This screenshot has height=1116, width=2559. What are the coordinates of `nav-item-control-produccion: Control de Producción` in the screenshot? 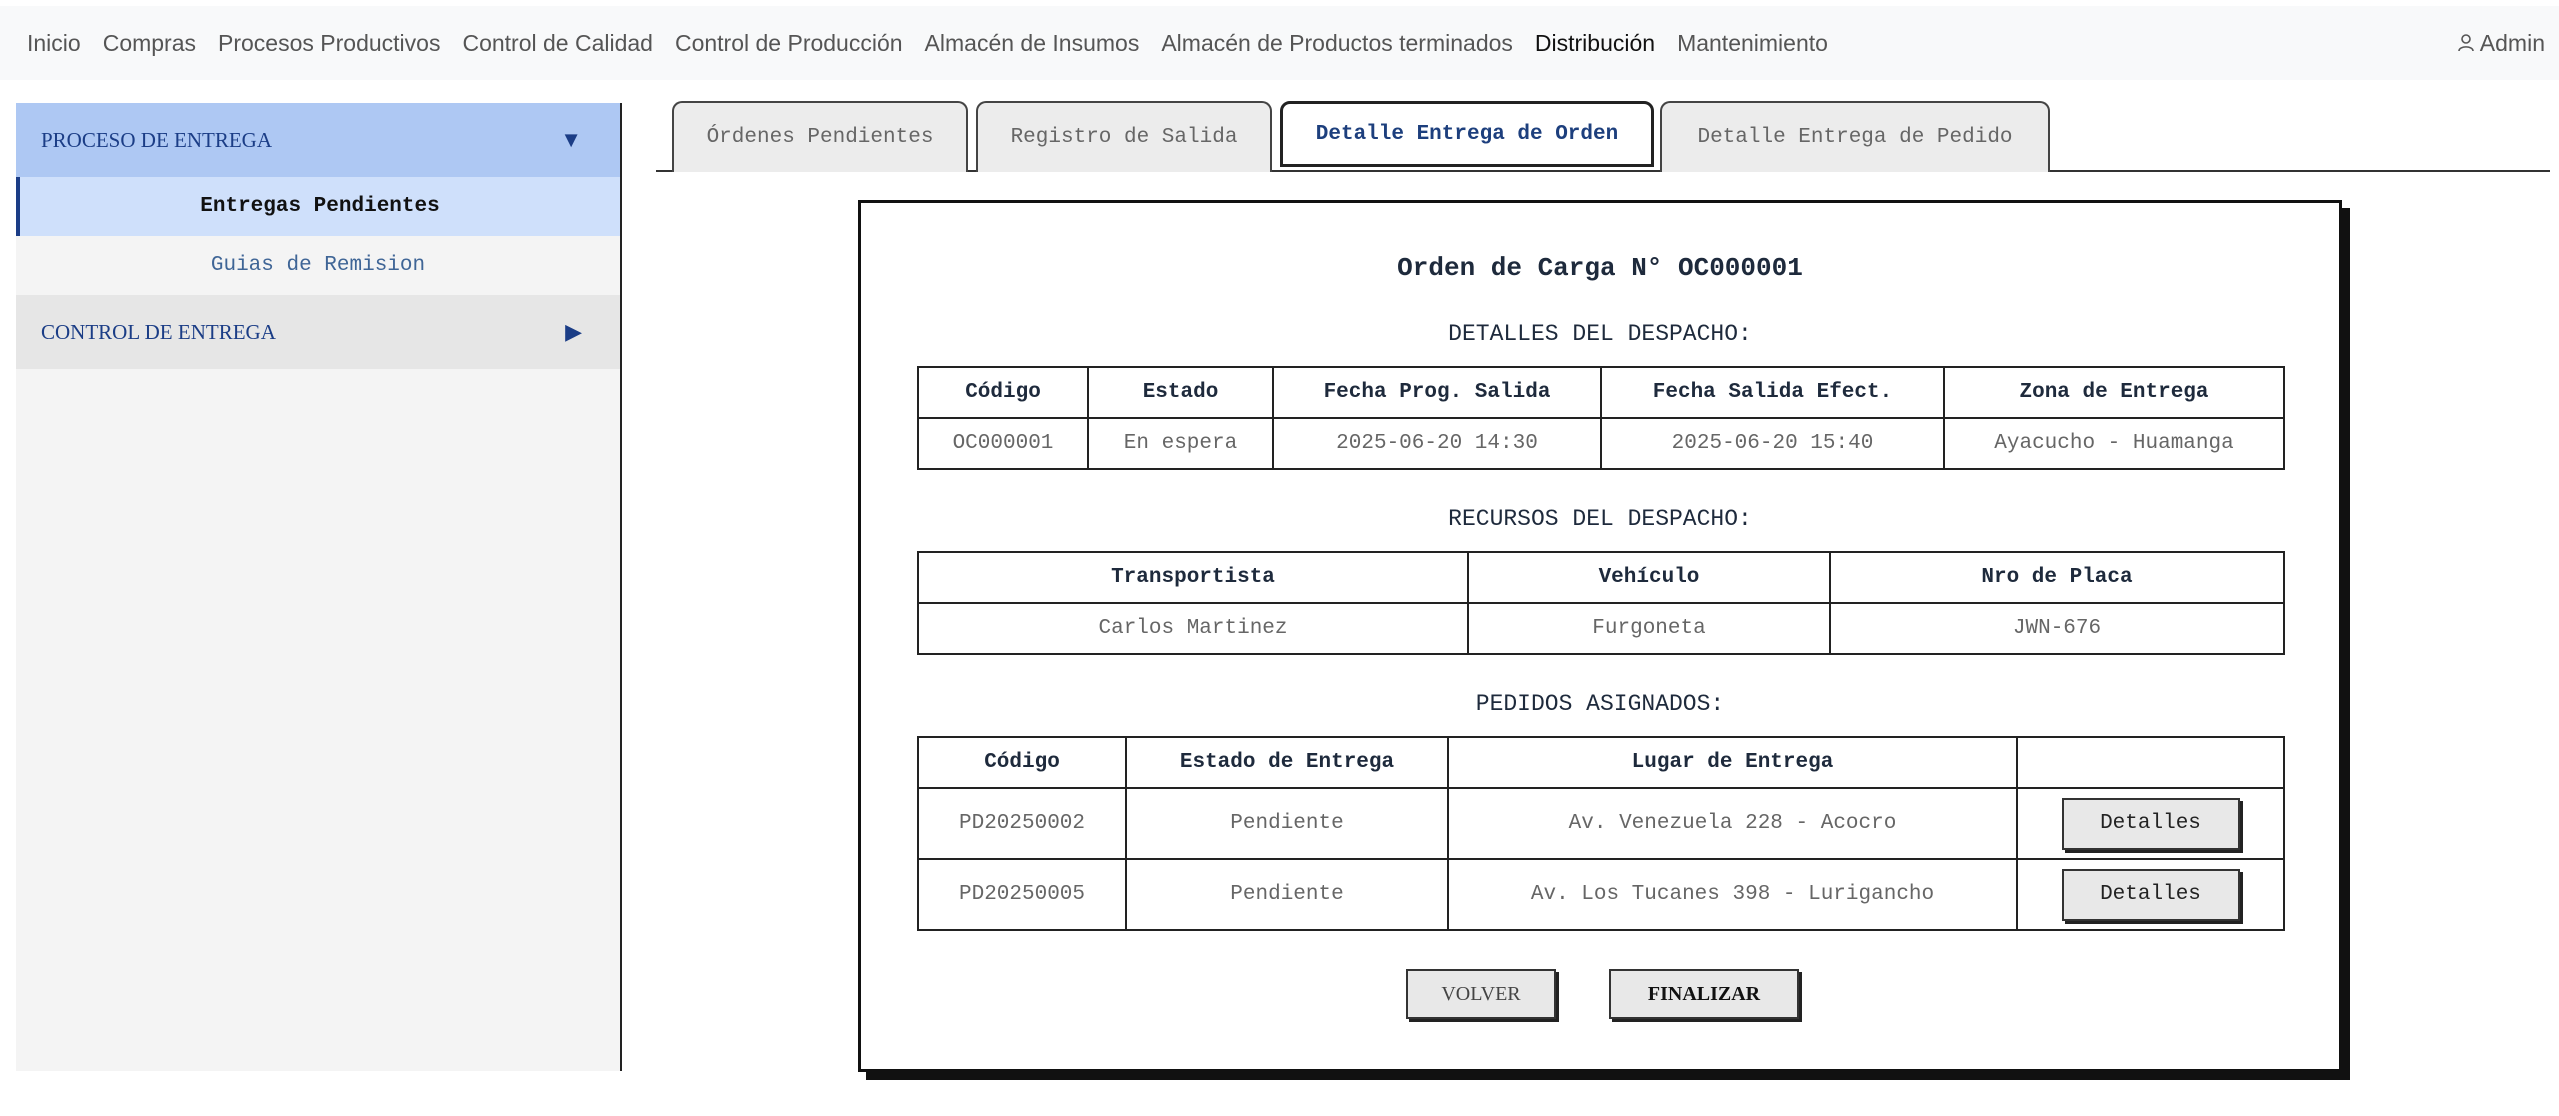 It's located at (789, 43).